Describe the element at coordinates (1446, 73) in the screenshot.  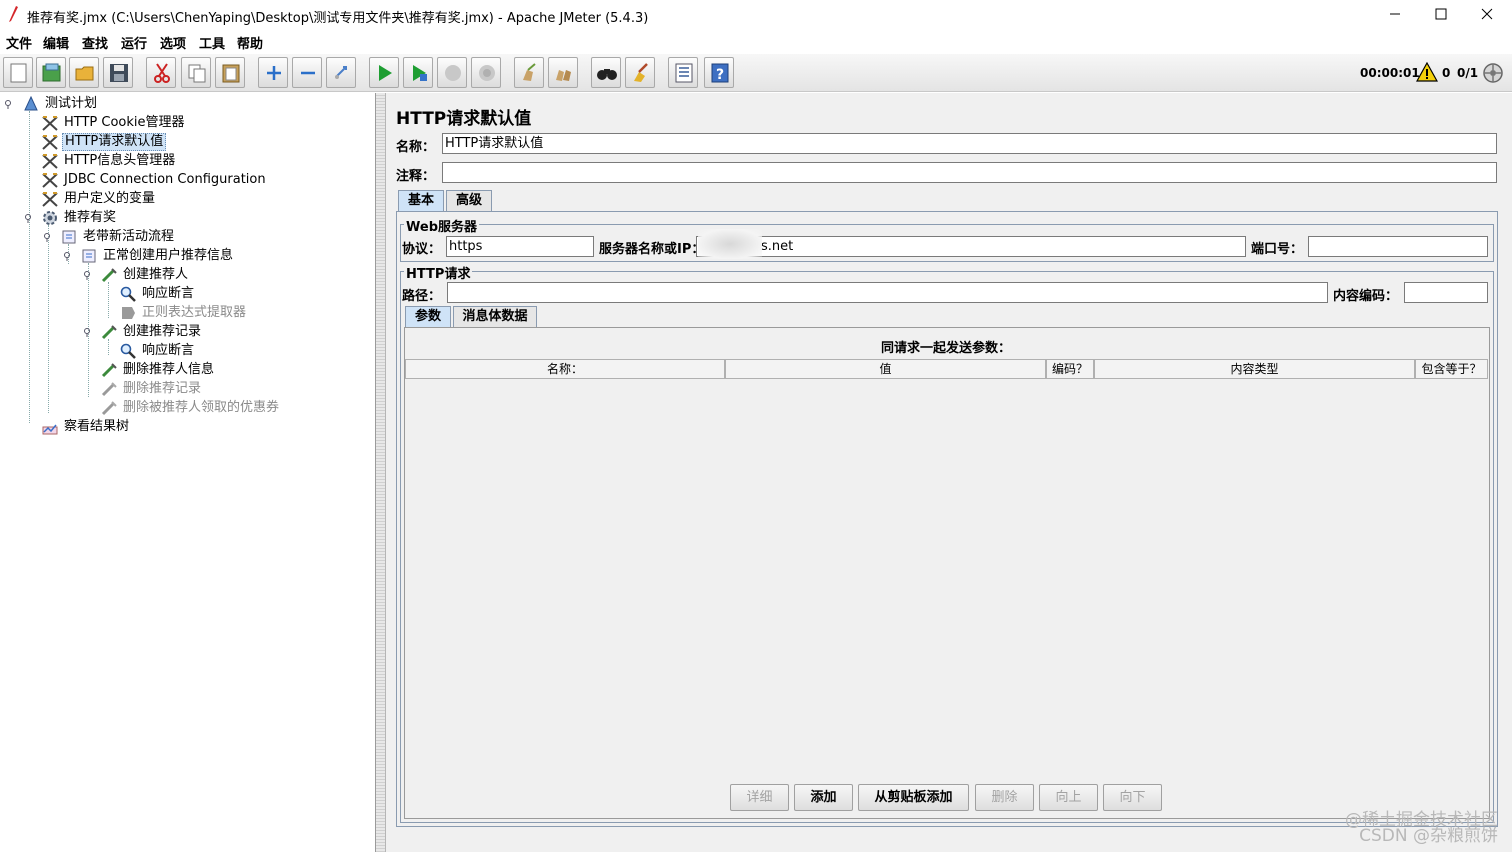
I see `warning-count: 0` at that location.